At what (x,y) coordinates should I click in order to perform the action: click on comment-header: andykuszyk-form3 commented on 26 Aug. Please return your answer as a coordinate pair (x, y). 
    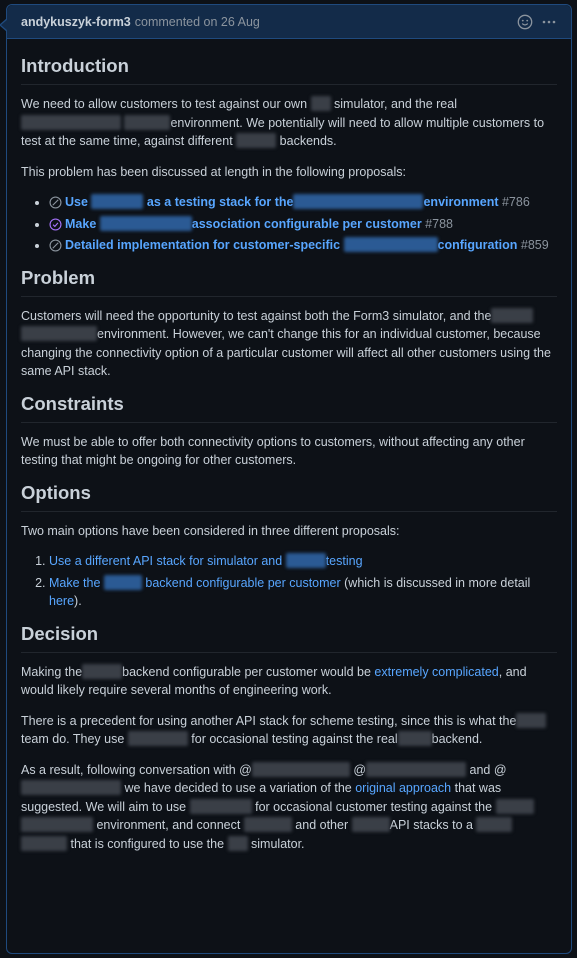
    Looking at the image, I should click on (289, 22).